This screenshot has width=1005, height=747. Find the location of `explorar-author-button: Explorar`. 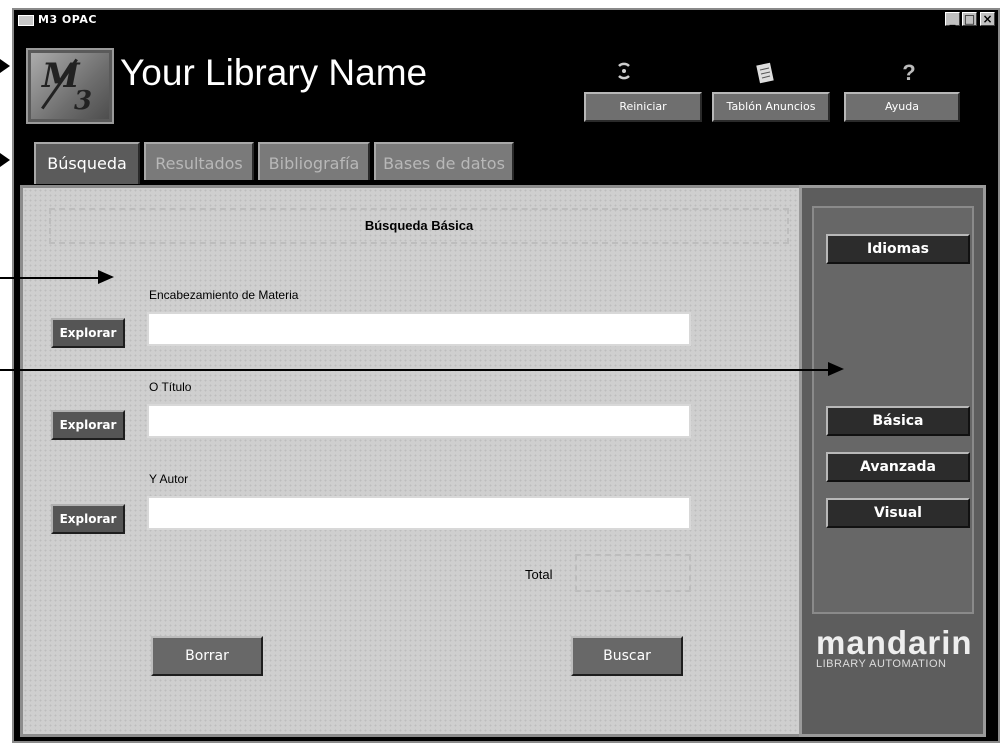

explorar-author-button: Explorar is located at coordinates (88, 519).